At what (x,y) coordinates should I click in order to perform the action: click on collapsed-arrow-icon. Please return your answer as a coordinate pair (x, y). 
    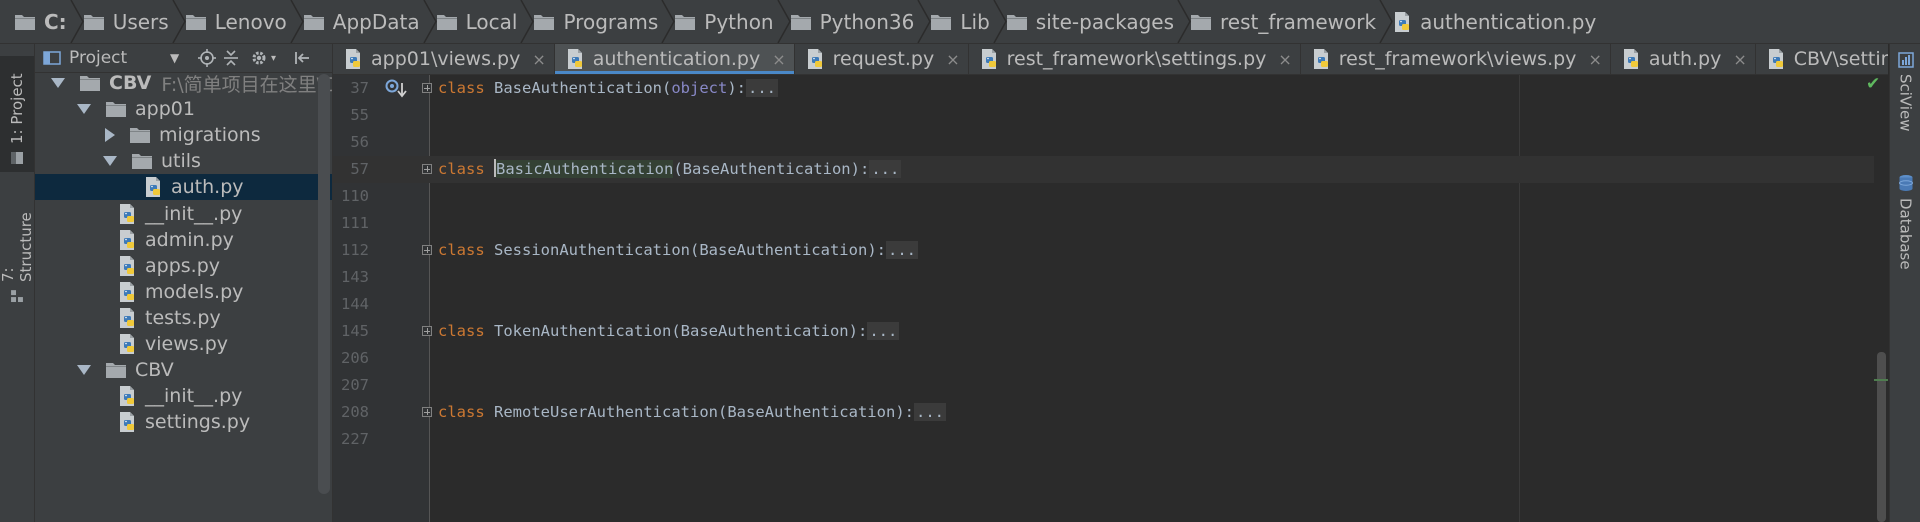
    Looking at the image, I should click on (110, 135).